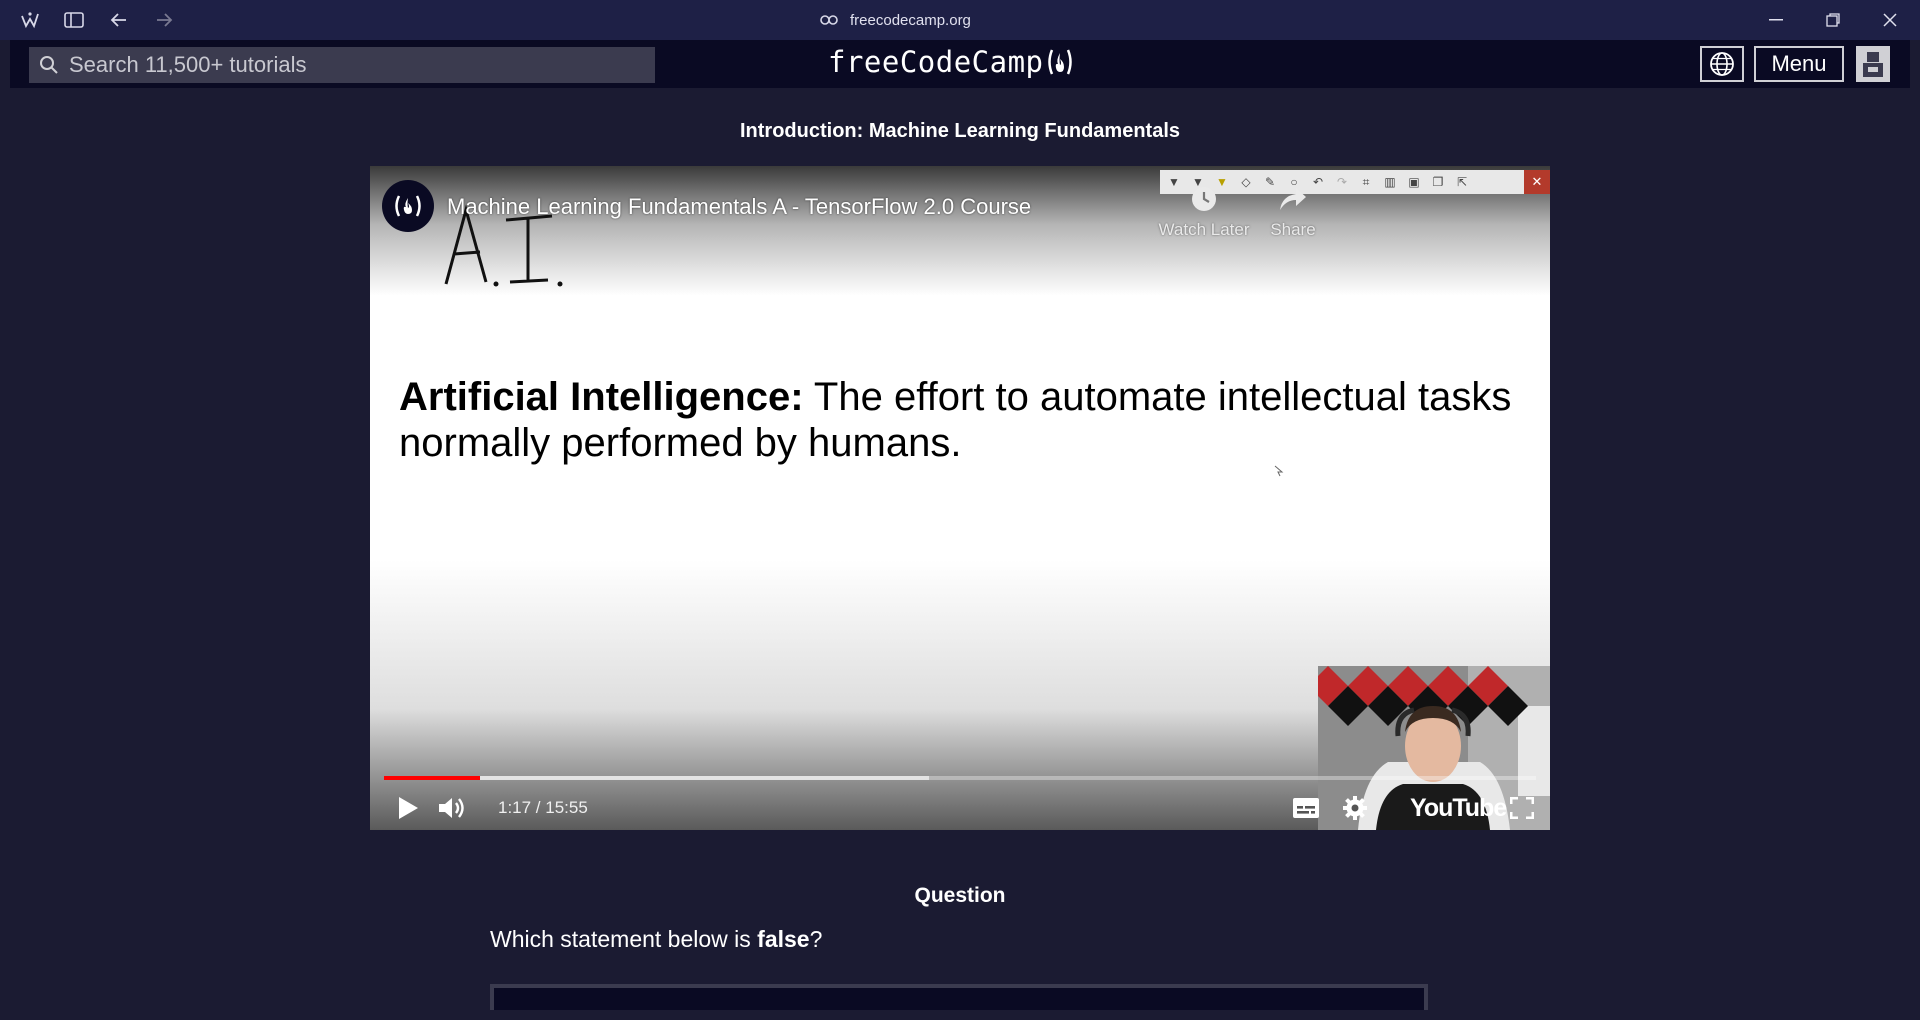  I want to click on save-icon: ▣, so click(1414, 182).